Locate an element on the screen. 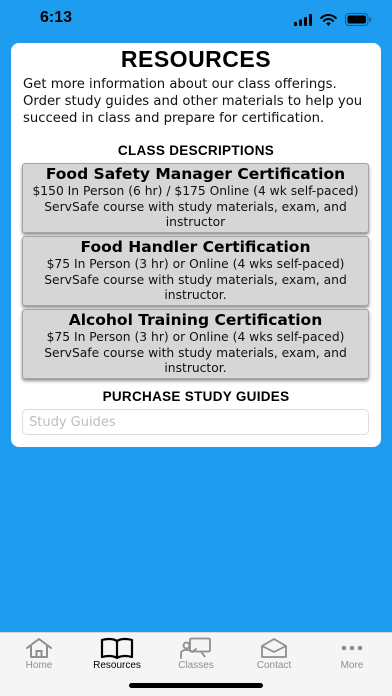 Image resolution: width=392 pixels, height=696 pixels. status-icons is located at coordinates (333, 20).